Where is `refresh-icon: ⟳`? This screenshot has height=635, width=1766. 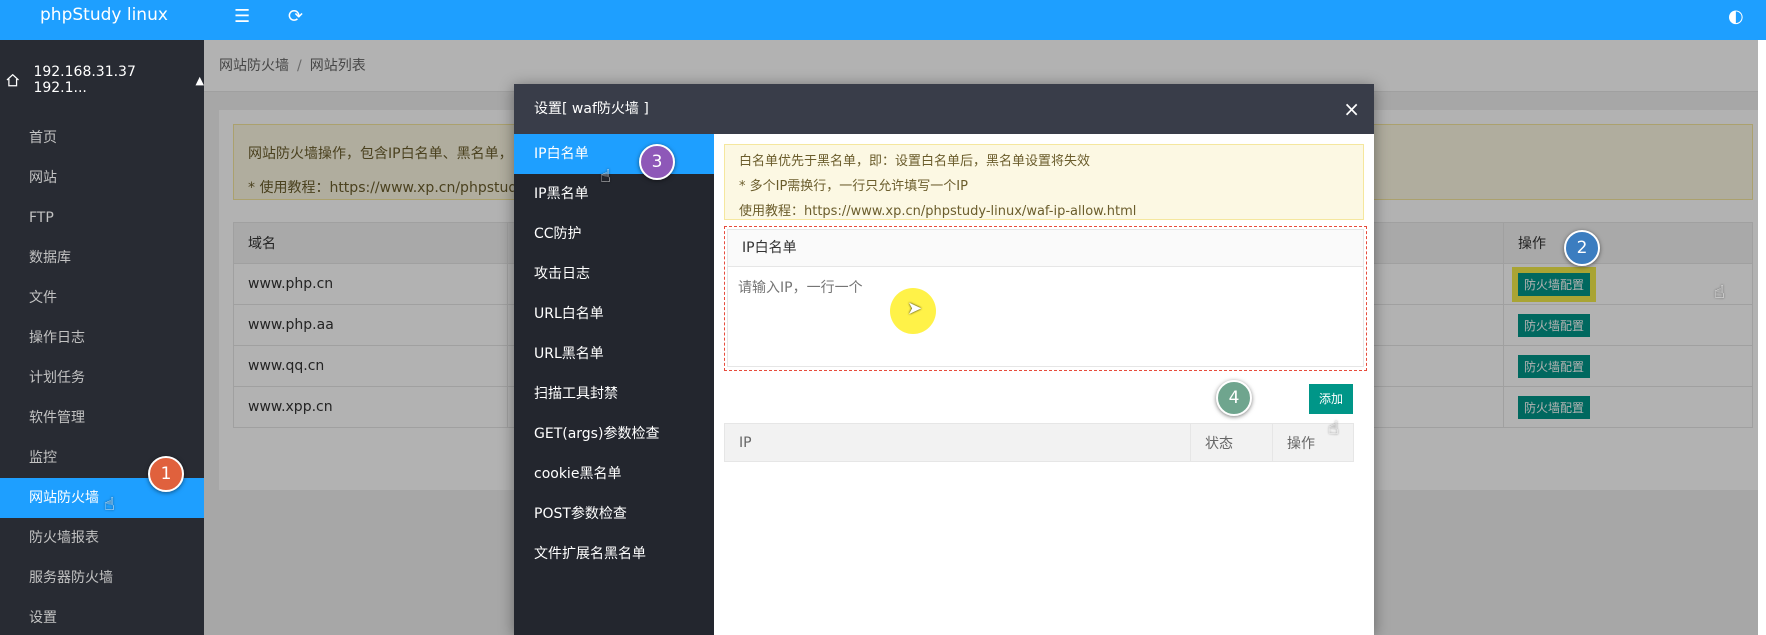 refresh-icon: ⟳ is located at coordinates (295, 16).